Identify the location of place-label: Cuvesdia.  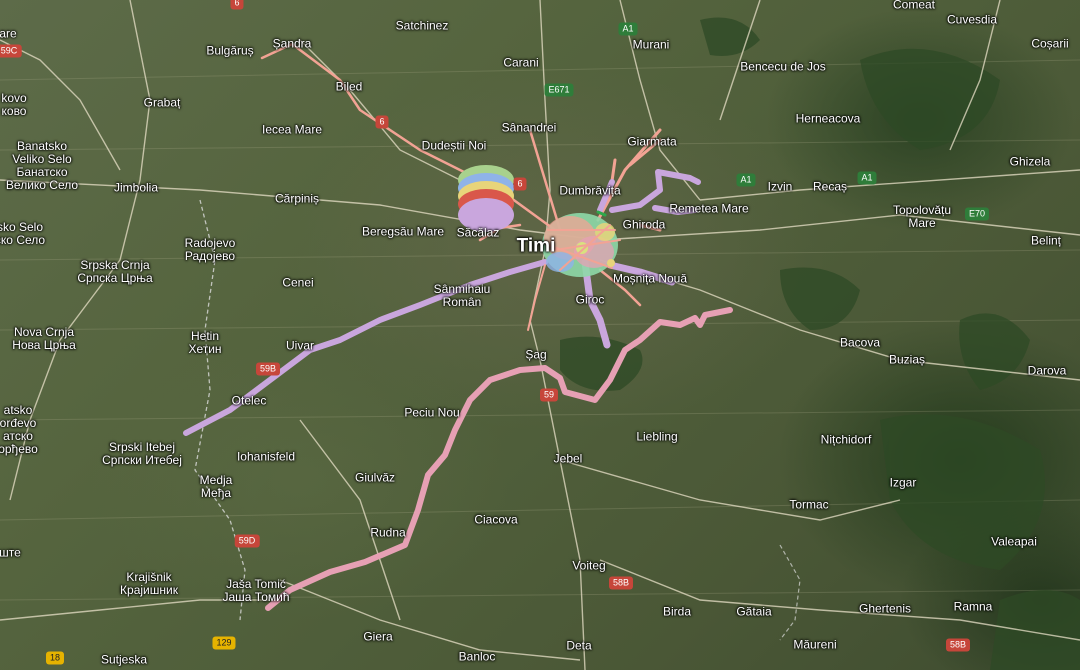
(972, 20).